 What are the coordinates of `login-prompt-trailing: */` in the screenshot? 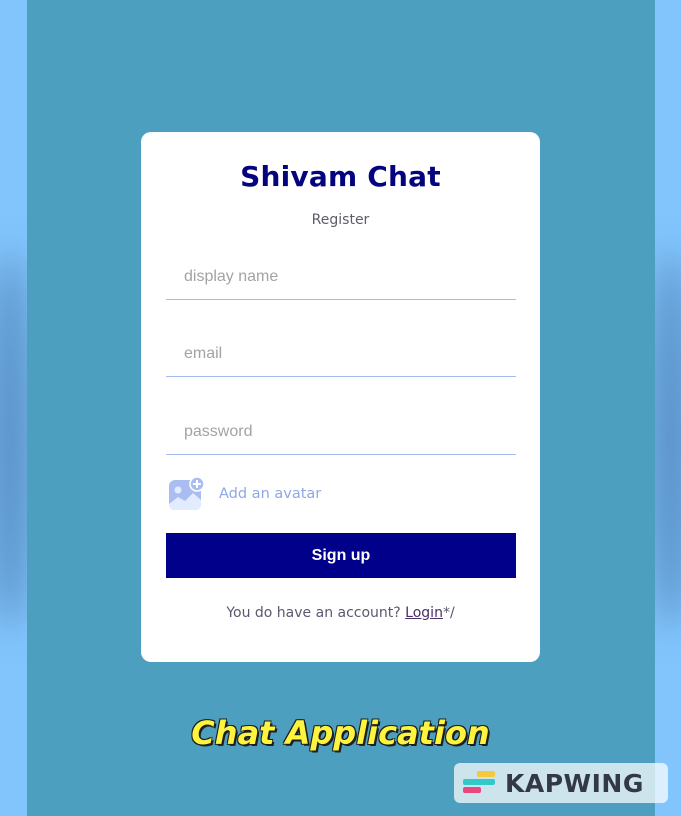 It's located at (448, 613).